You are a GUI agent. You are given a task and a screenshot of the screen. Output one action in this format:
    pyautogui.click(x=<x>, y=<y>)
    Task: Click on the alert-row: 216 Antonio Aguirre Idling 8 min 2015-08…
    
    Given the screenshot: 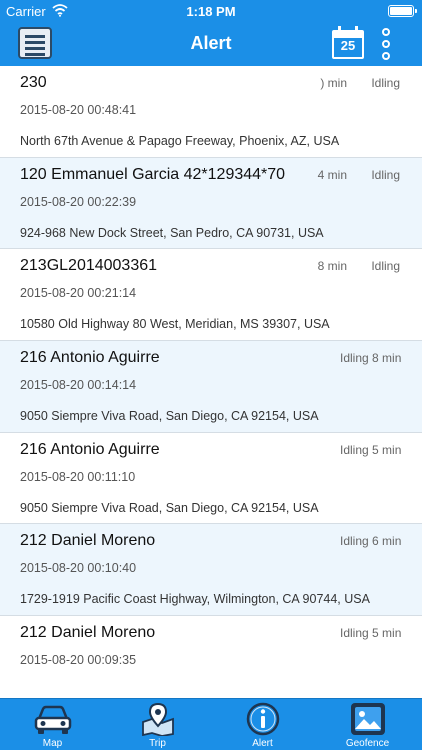 What is the action you would take?
    pyautogui.click(x=211, y=387)
    